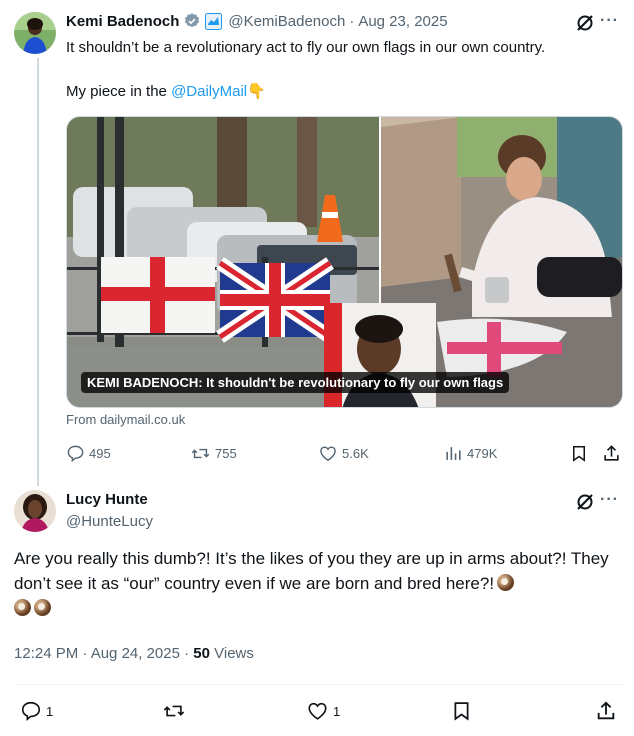  Describe the element at coordinates (35, 511) in the screenshot. I see `lucy-avatar` at that location.